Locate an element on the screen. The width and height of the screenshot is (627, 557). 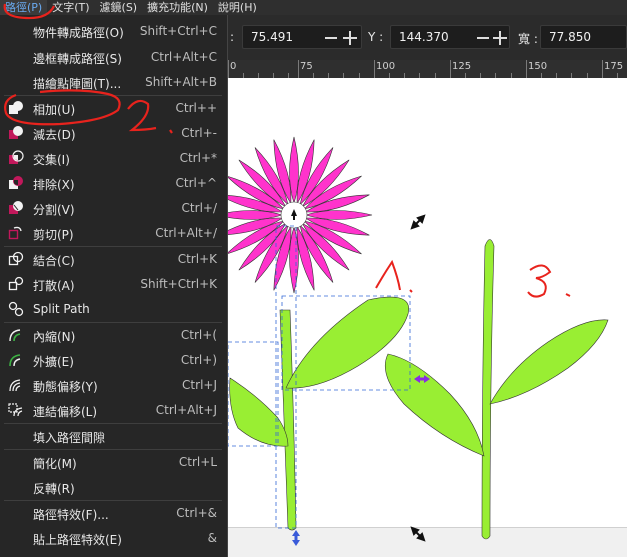
scale-handle-bottom-icon is located at coordinates (296, 538).